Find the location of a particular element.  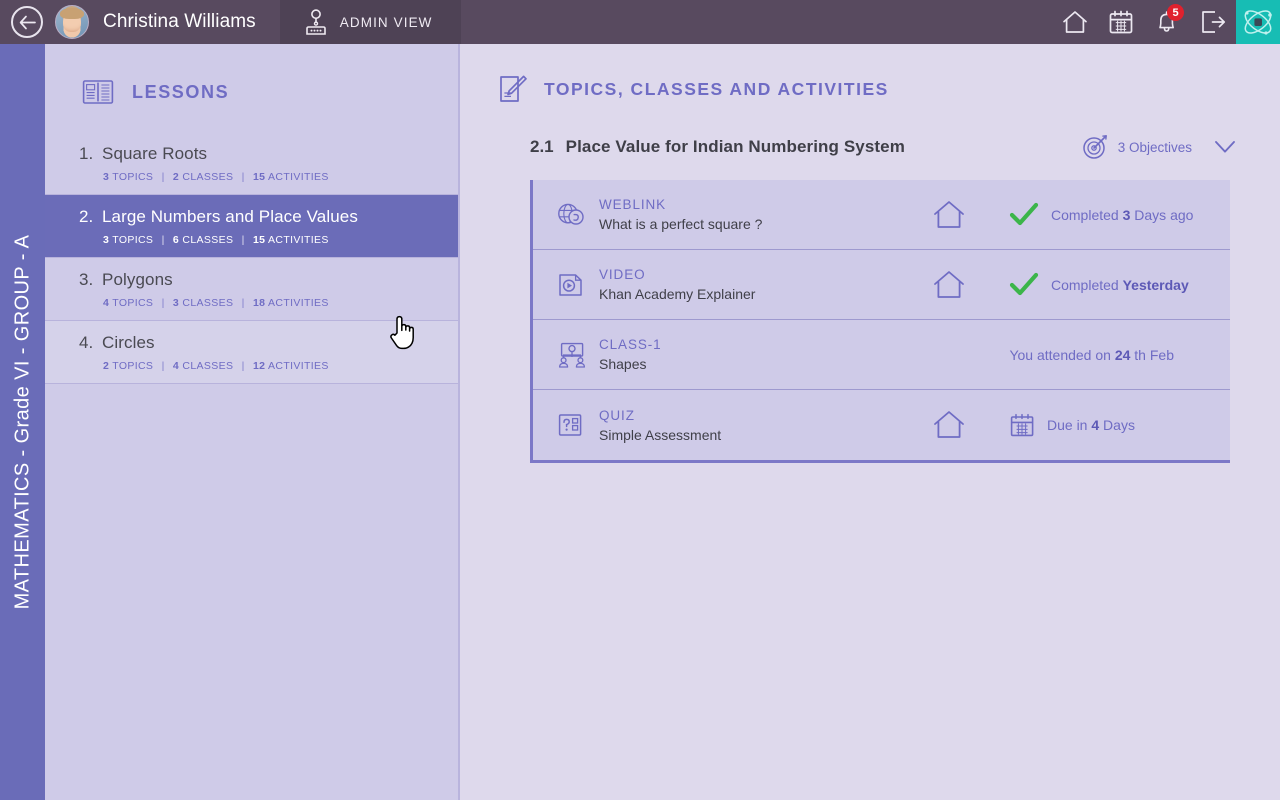

activity-text: VIDEO Khan Academy Explainer is located at coordinates (744, 284).